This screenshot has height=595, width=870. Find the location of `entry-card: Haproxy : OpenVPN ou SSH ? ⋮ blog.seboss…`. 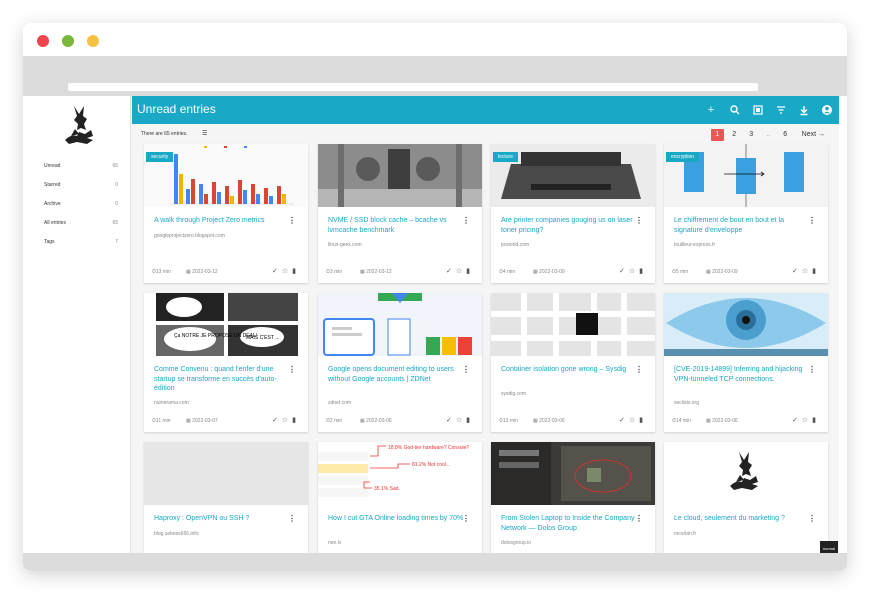

entry-card: Haproxy : OpenVPN ou SSH ? ⋮ blog.seboss… is located at coordinates (226, 497).